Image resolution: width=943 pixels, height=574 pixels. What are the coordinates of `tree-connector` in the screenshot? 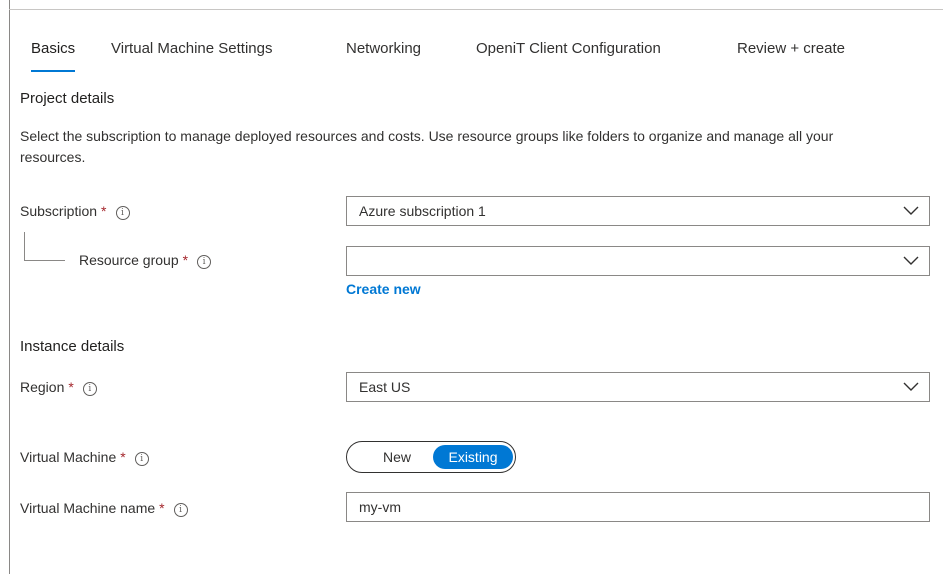 It's located at (44, 246).